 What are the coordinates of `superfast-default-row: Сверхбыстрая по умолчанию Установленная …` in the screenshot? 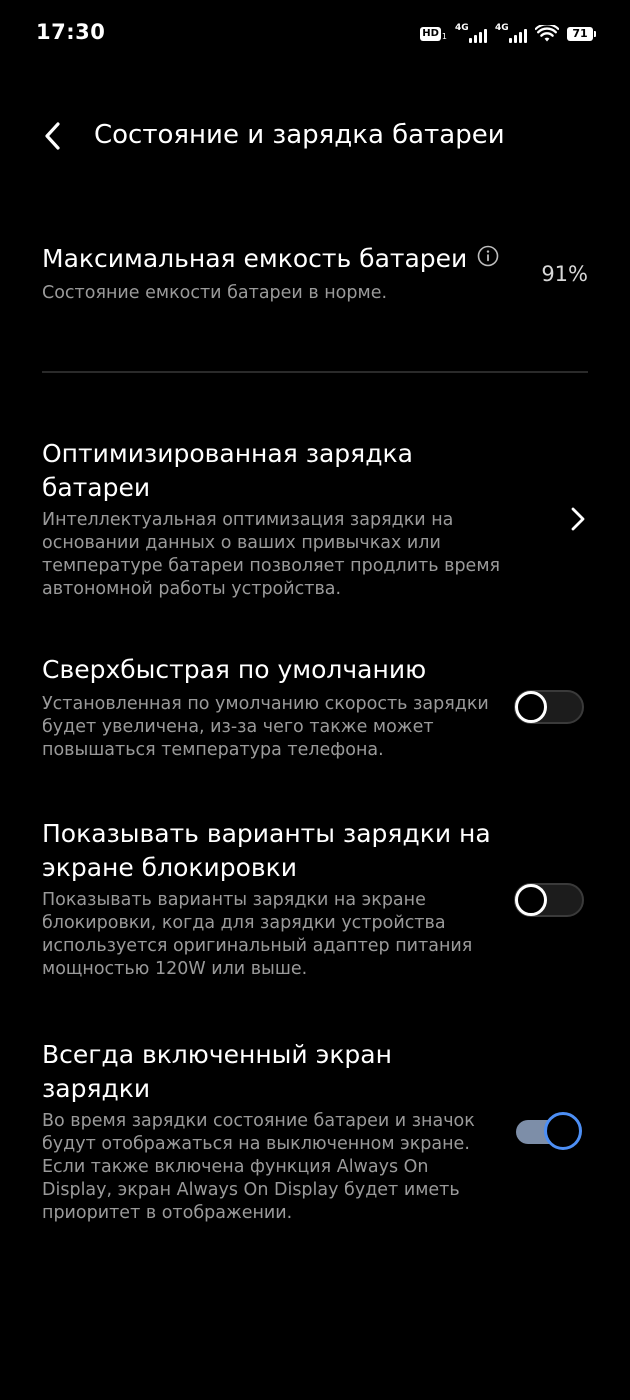 It's located at (267, 707).